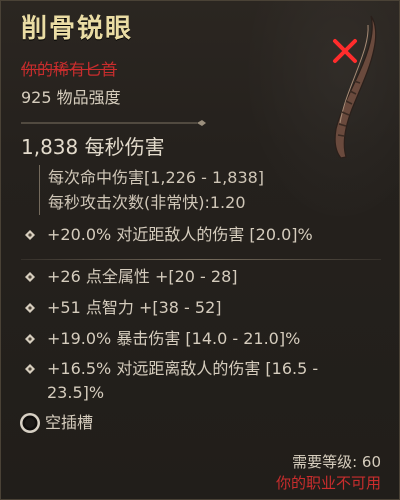 The height and width of the screenshot is (500, 400). I want to click on empty-socket: 空插槽, so click(56, 423).